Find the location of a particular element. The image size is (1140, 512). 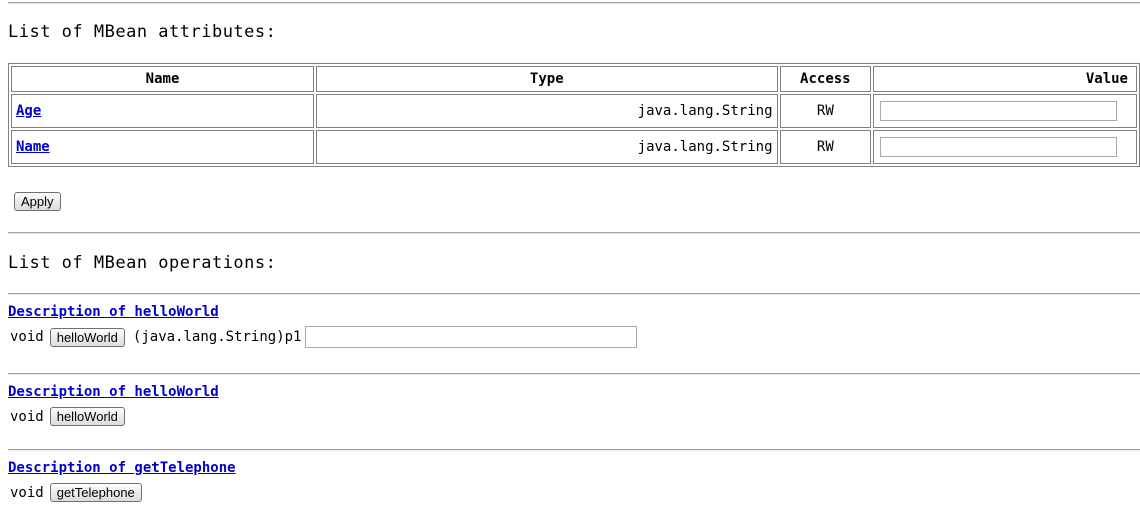

table-row: Name java.lang.String RW is located at coordinates (574, 147).